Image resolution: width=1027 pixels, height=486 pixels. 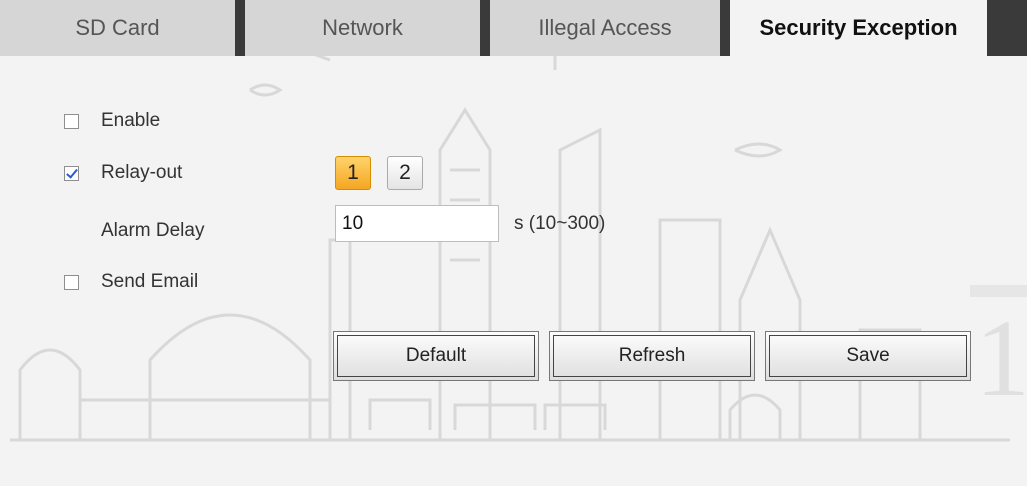 What do you see at coordinates (652, 356) in the screenshot?
I see `refresh-button: Refresh` at bounding box center [652, 356].